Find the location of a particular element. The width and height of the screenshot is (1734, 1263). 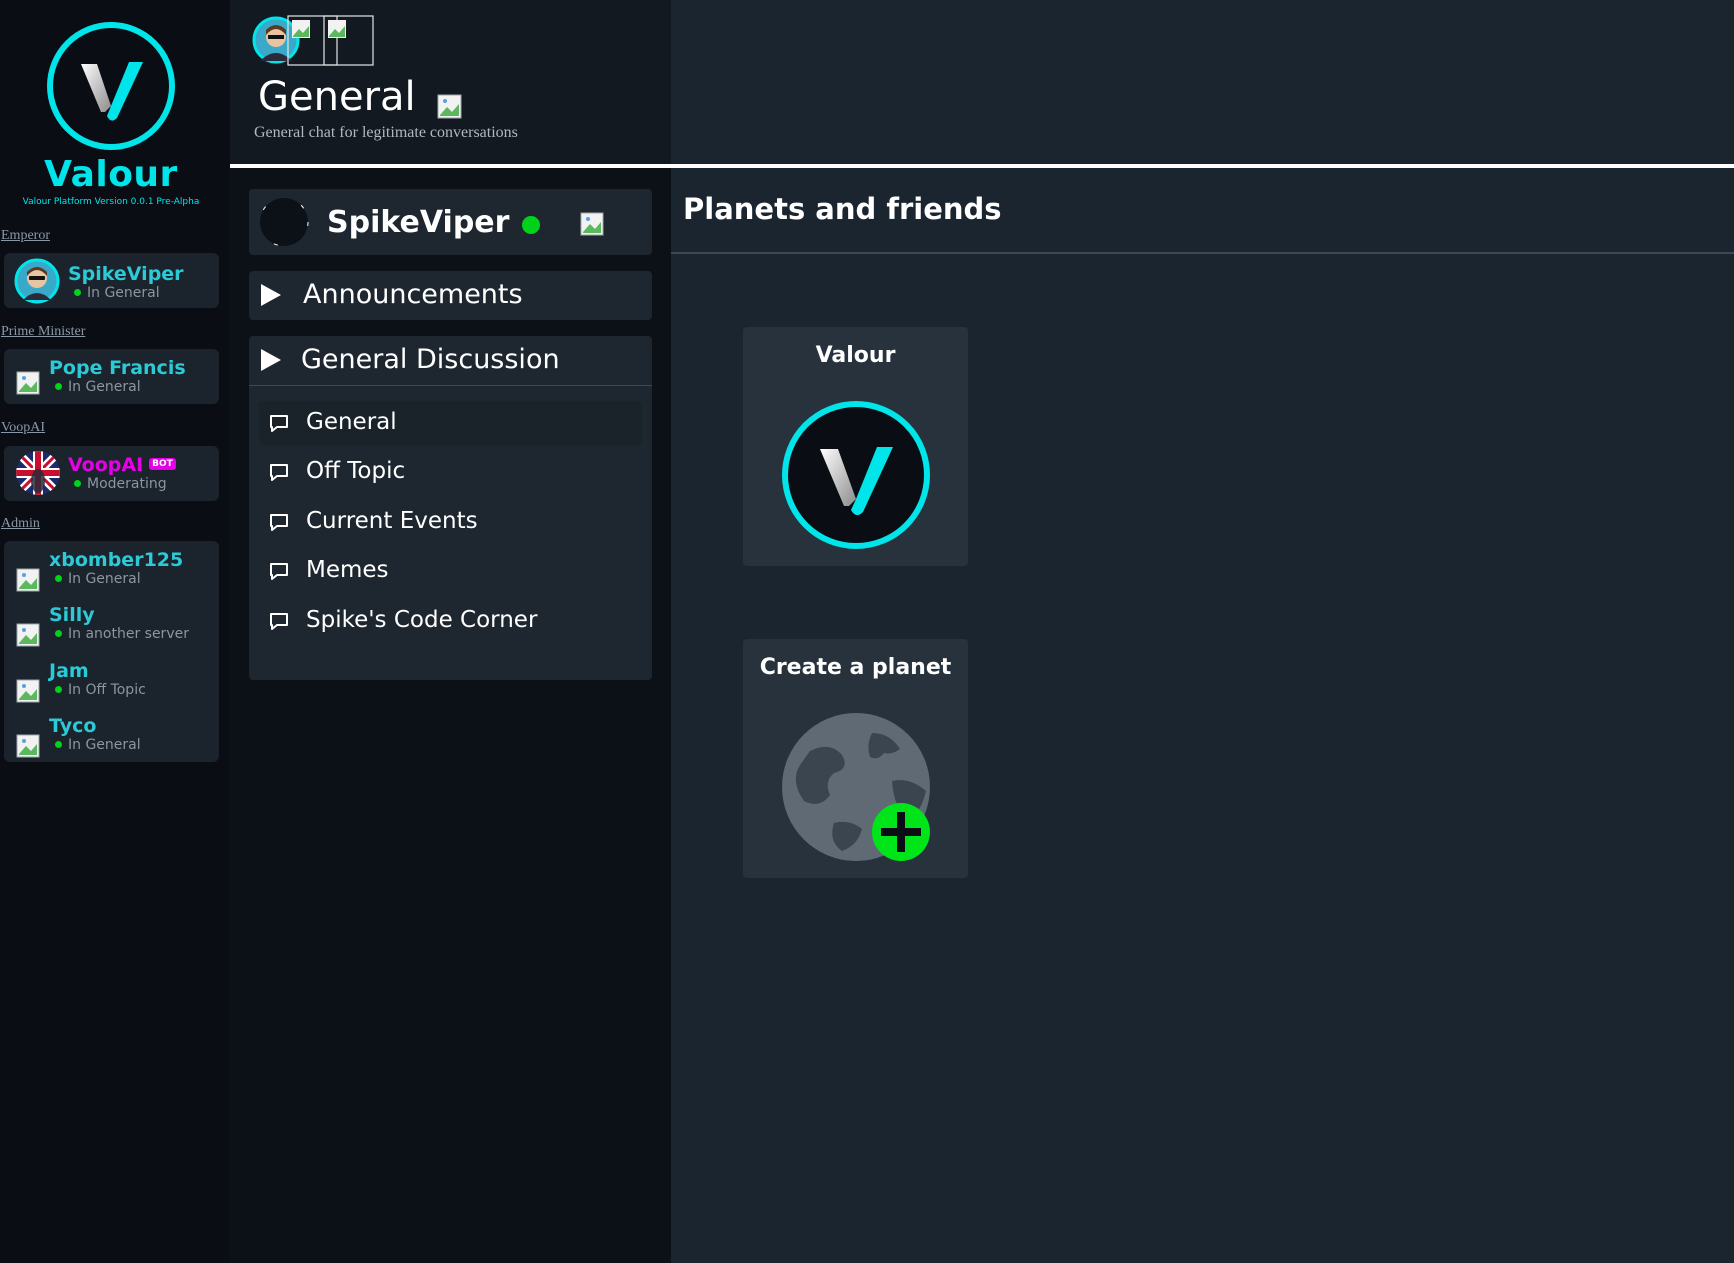

planet-title: Valour is located at coordinates (855, 355).